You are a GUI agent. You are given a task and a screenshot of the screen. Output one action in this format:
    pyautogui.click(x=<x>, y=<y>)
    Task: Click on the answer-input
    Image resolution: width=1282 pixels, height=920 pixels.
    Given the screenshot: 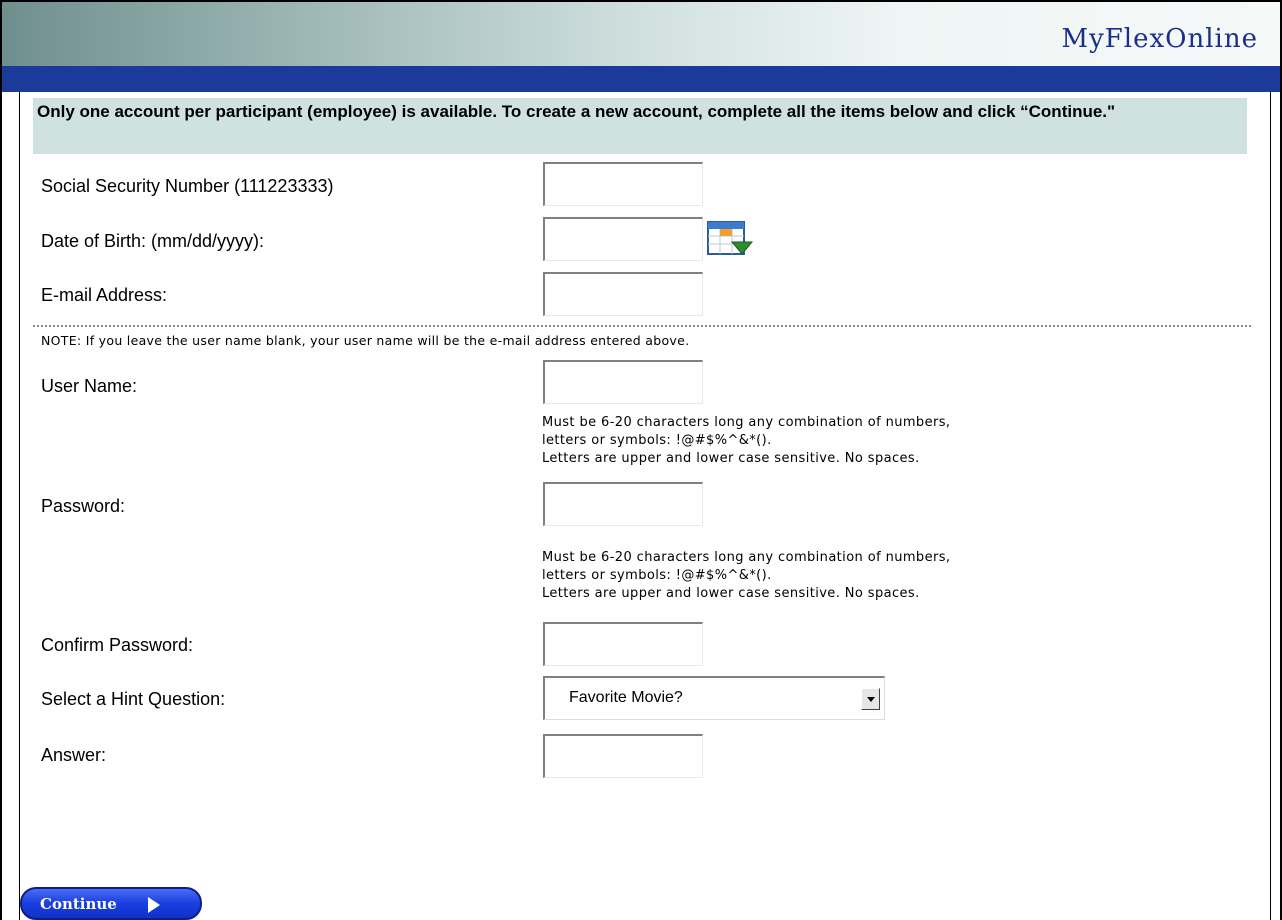 What is the action you would take?
    pyautogui.click(x=623, y=756)
    